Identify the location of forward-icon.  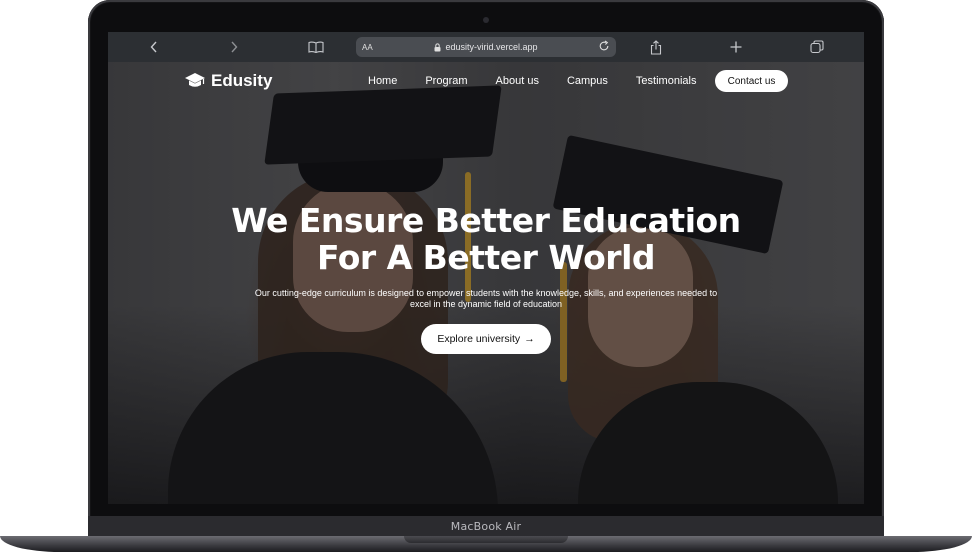
(234, 47).